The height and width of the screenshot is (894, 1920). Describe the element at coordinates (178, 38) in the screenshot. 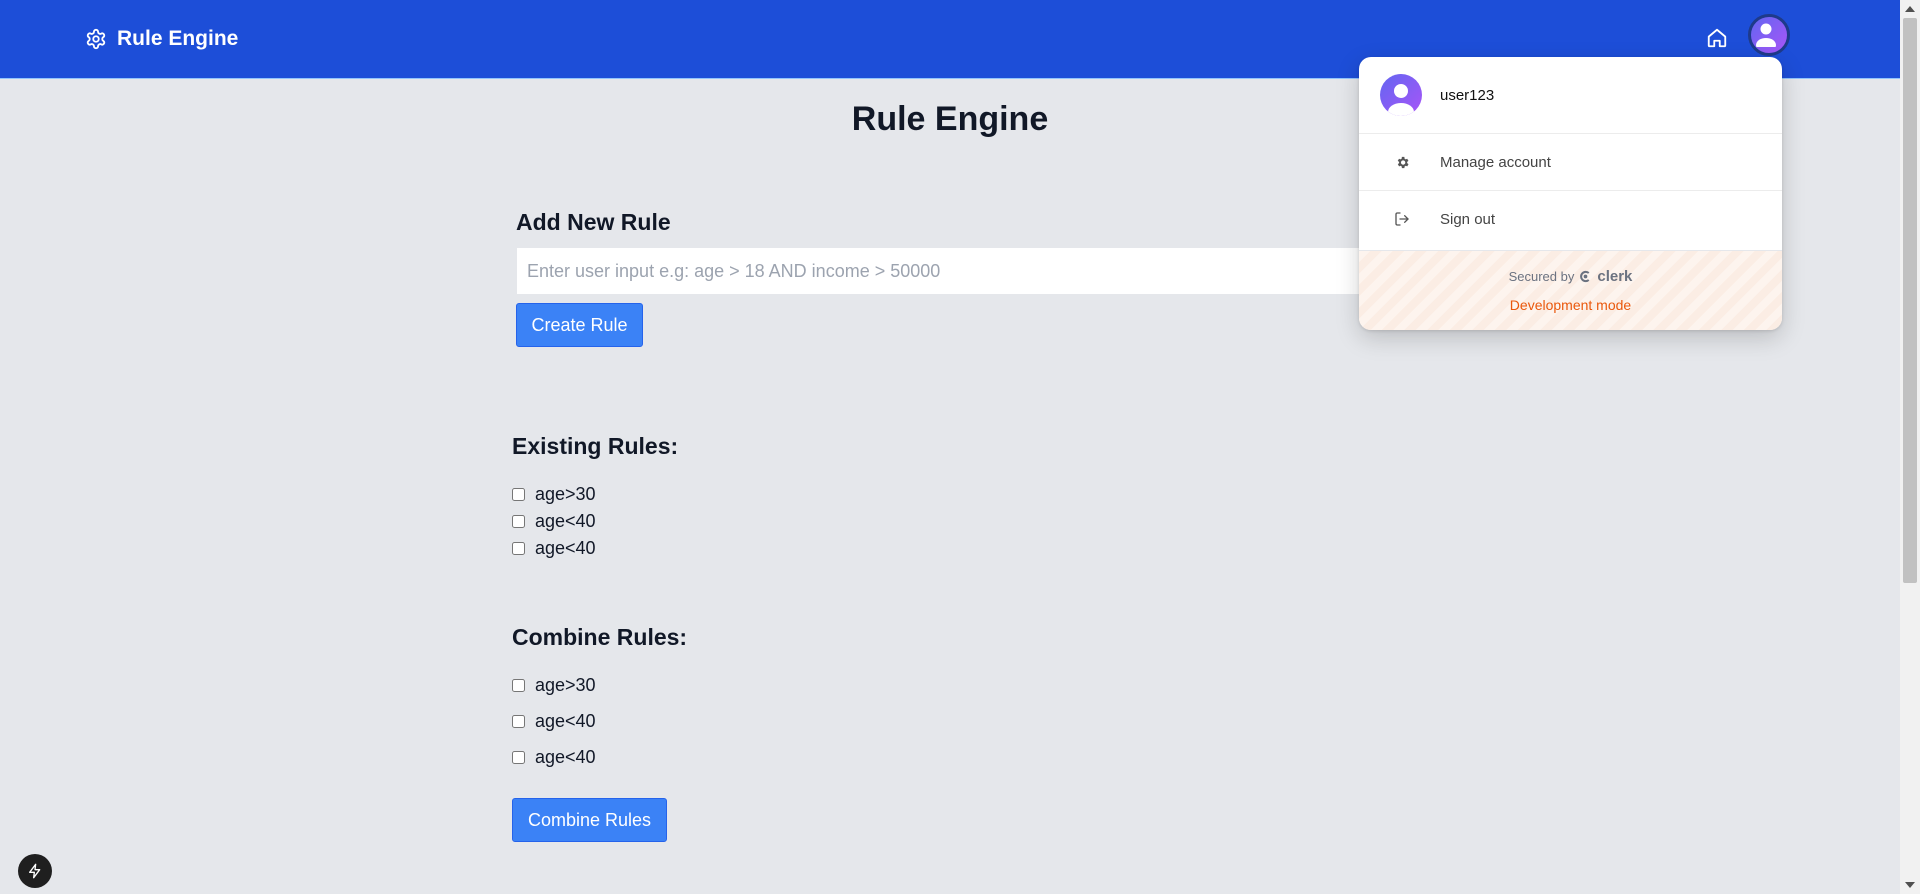

I see `brand-label: Rule Engine` at that location.